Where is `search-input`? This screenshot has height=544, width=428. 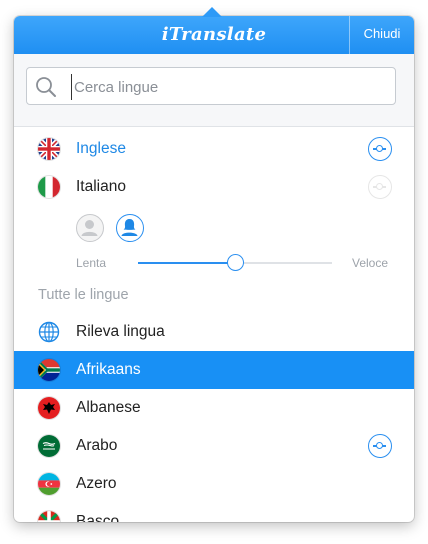 search-input is located at coordinates (228, 87).